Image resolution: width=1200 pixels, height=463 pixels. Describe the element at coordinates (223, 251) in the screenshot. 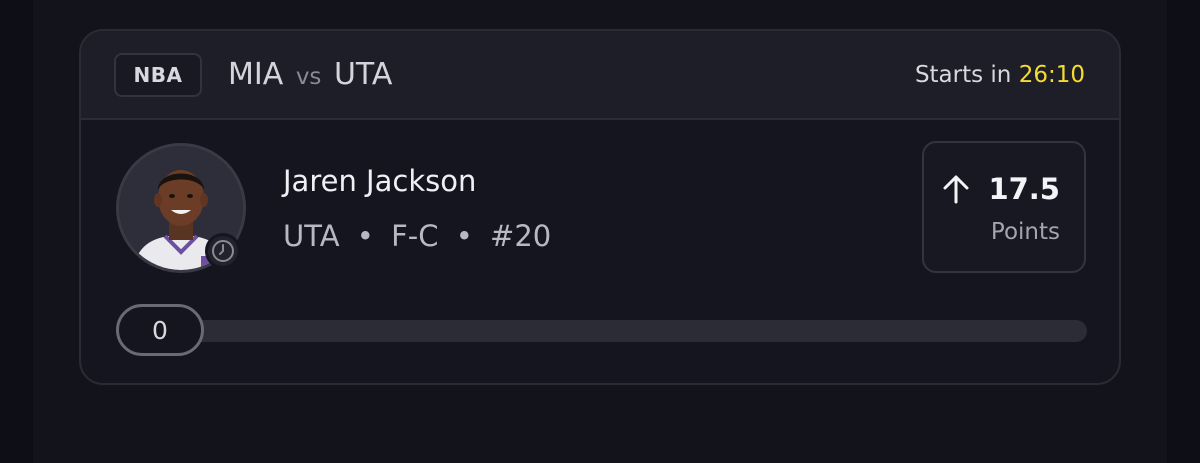

I see `clock-icon` at that location.